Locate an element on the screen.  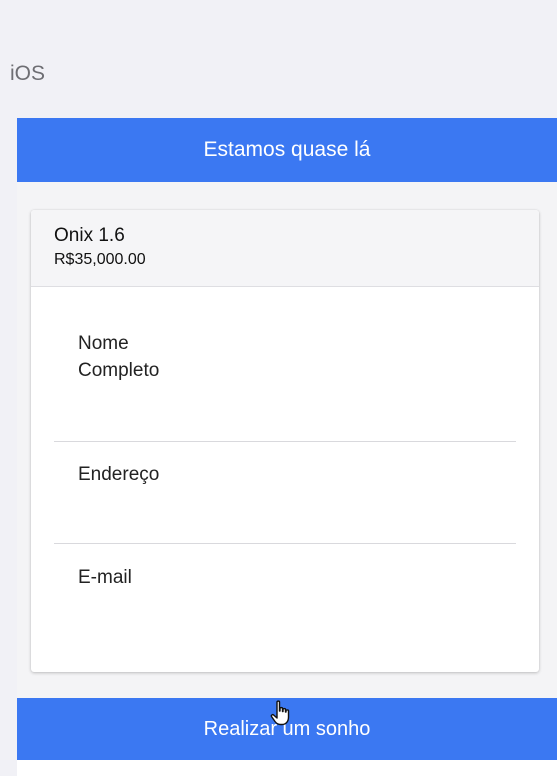
submit-button: Realizar um sonho is located at coordinates (287, 729).